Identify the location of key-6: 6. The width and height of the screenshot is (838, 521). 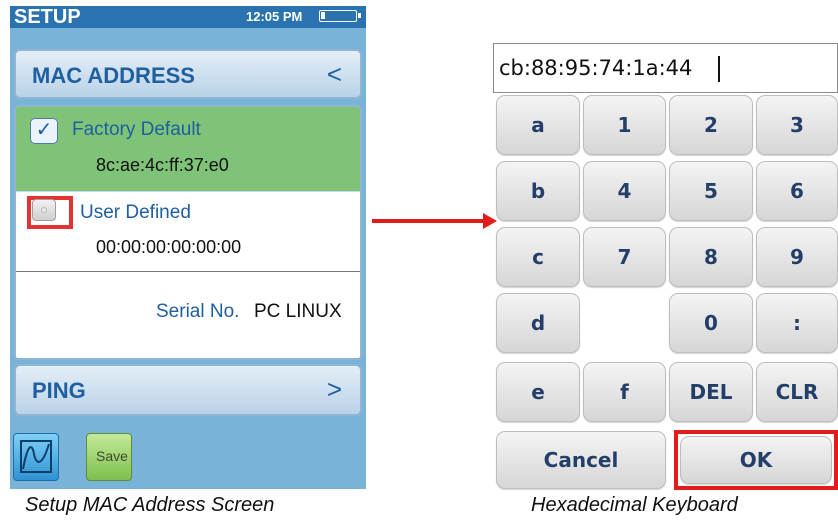
(797, 191).